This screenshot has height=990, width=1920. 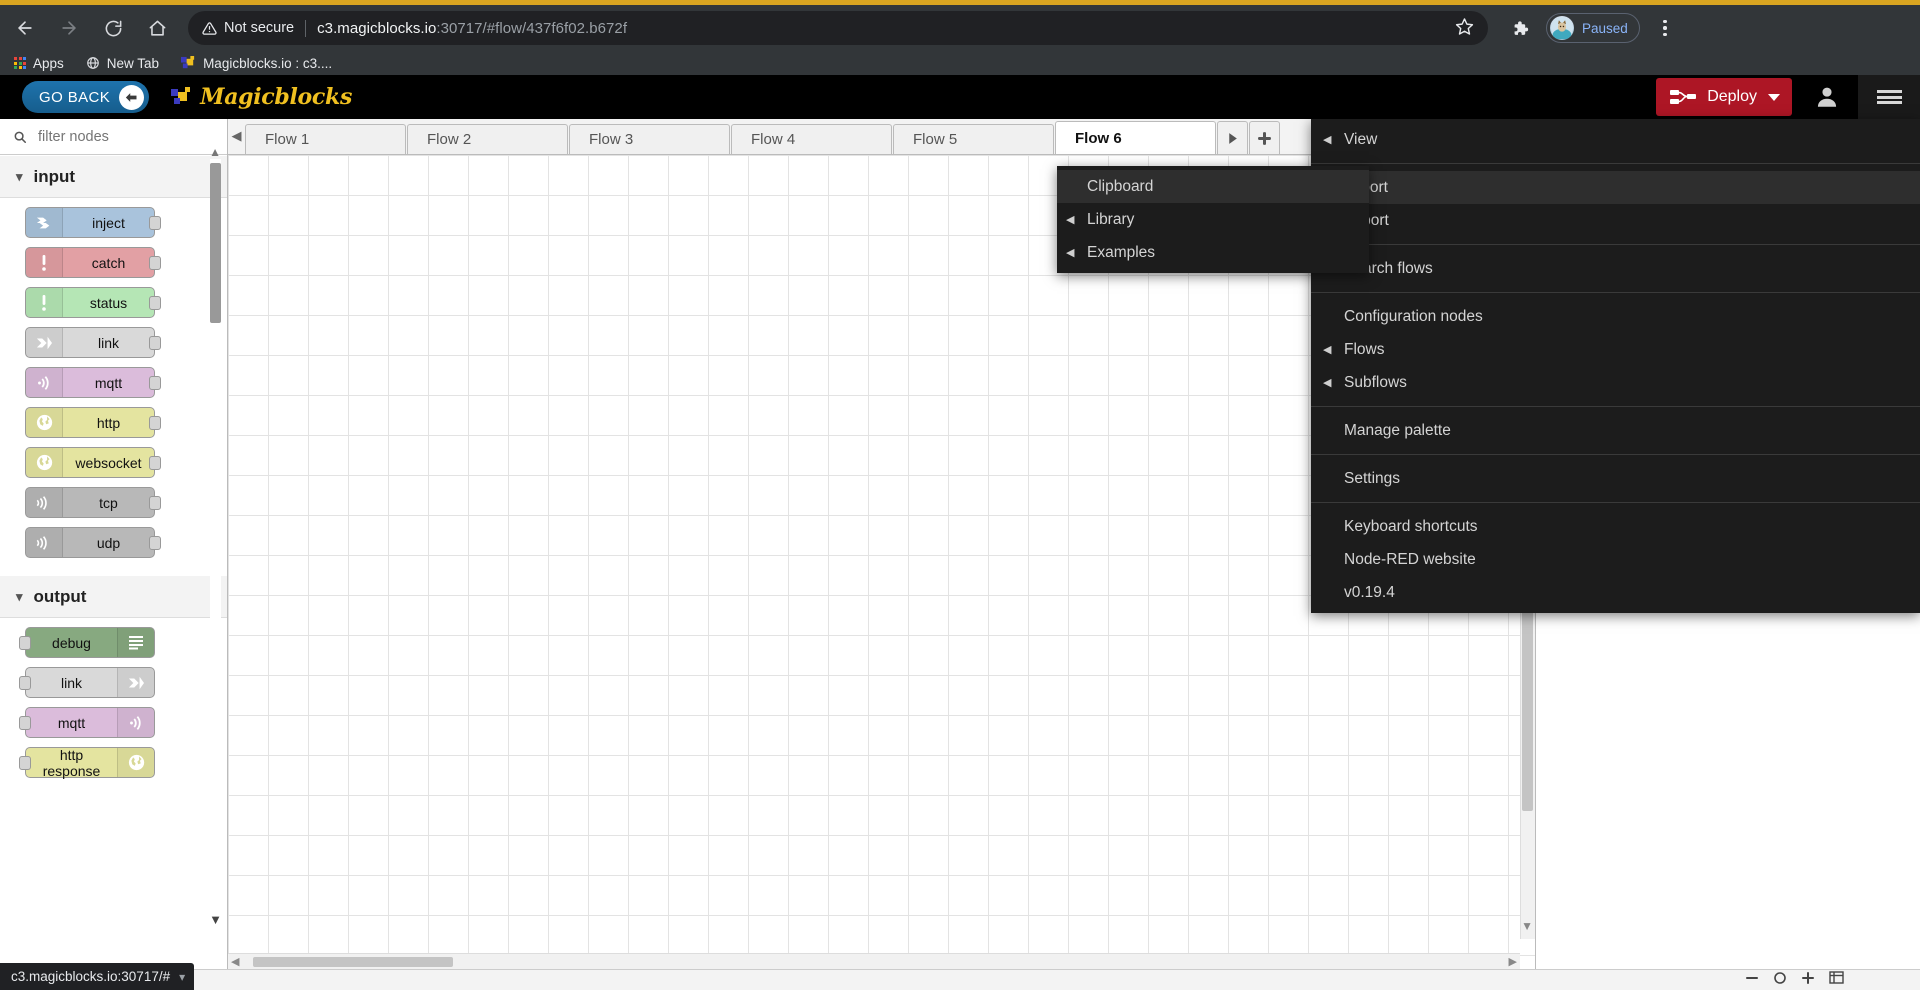 I want to click on home-icon, so click(x=157, y=28).